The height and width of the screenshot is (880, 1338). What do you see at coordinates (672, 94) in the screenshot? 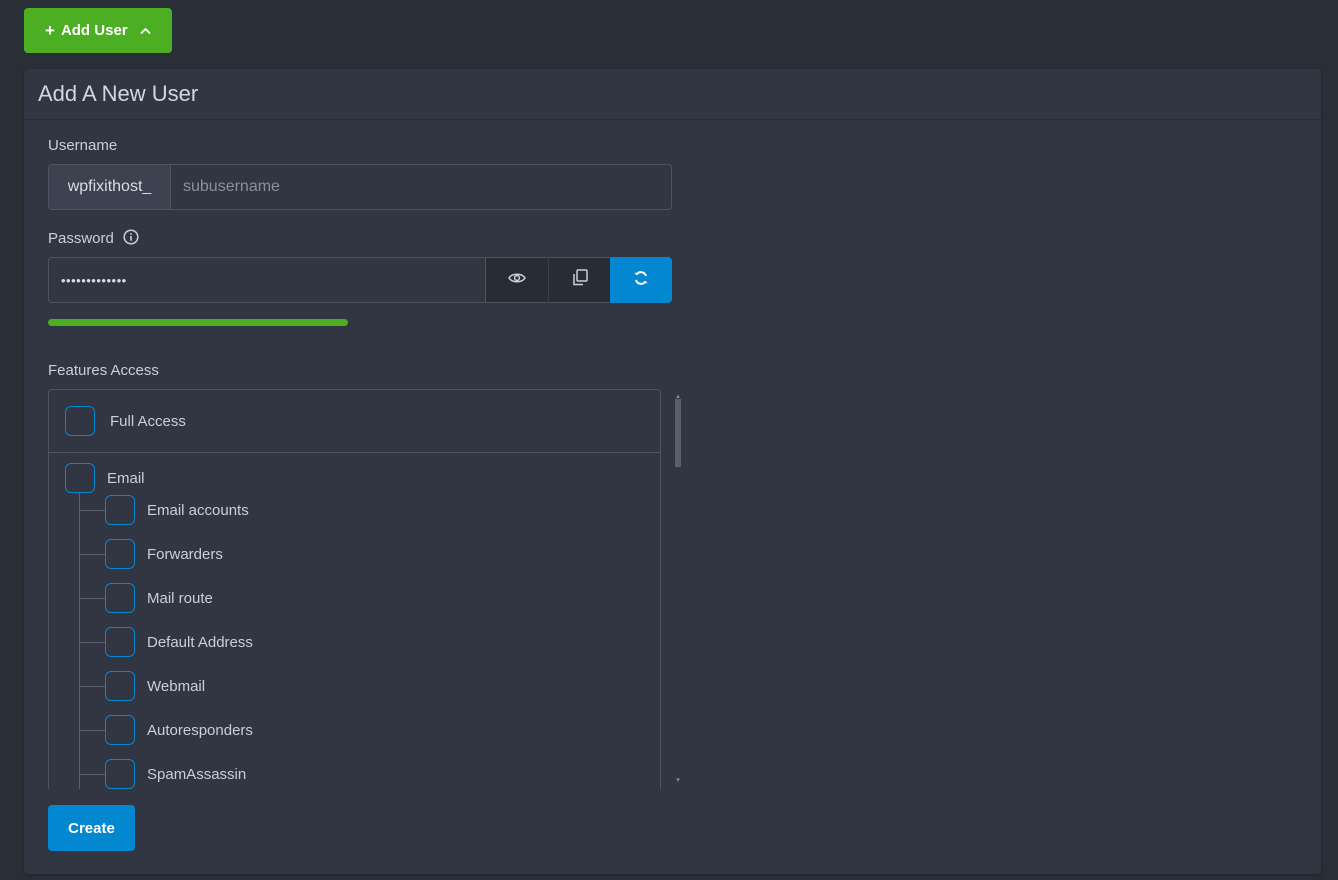
I see `panel-header: Add A New User` at bounding box center [672, 94].